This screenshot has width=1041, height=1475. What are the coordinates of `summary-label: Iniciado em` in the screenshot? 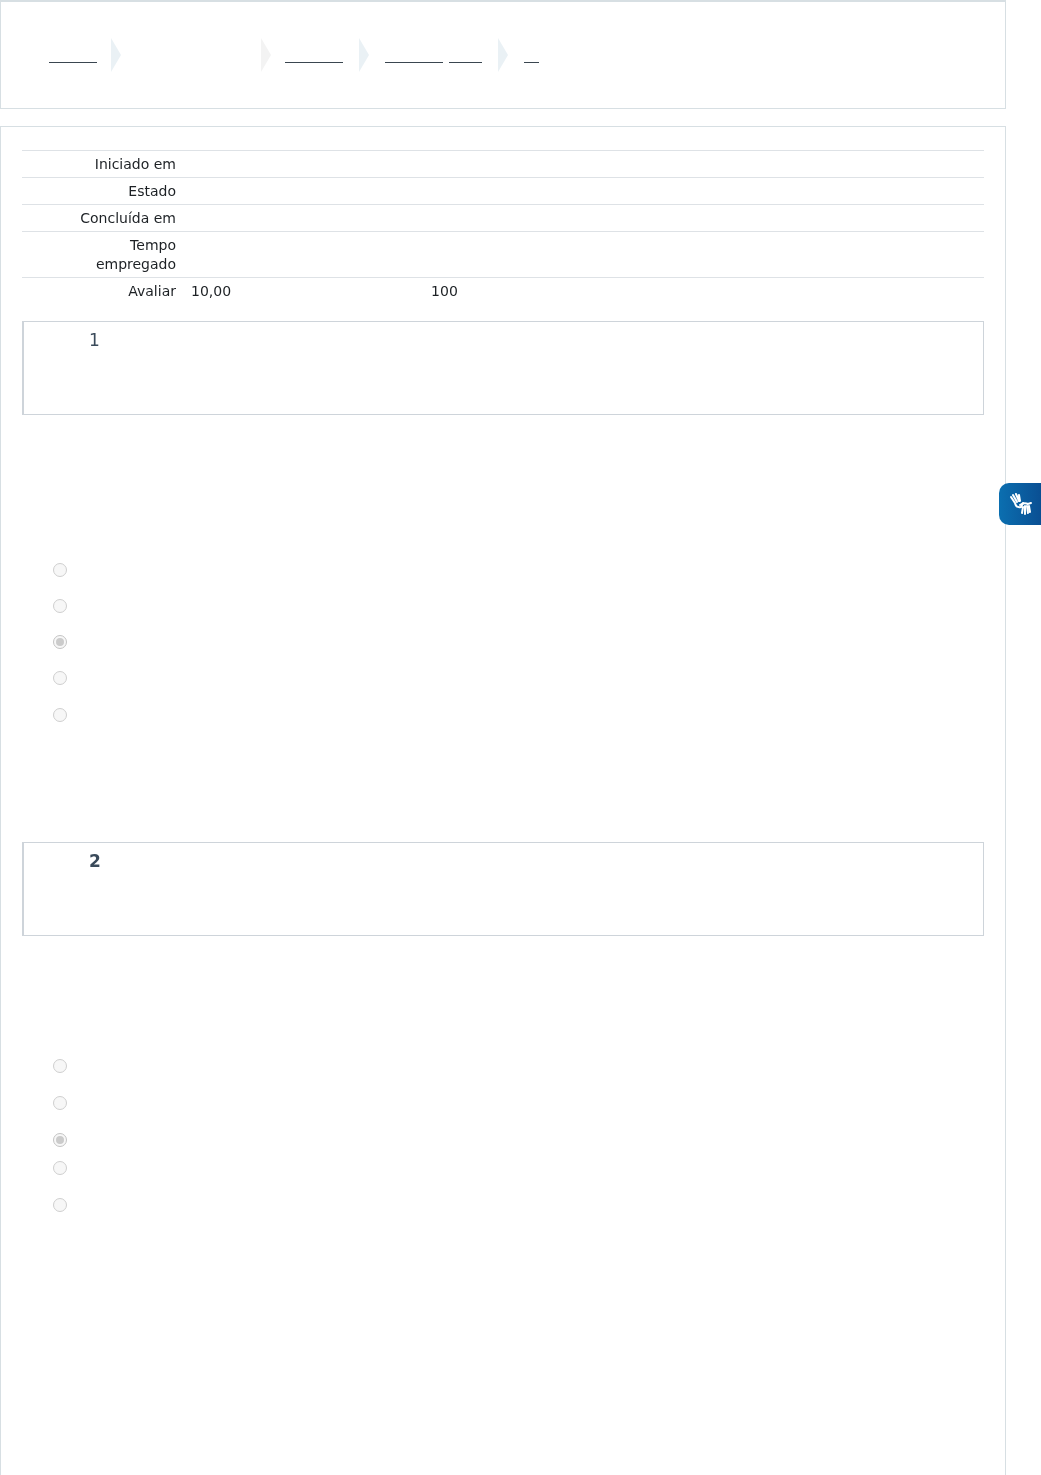 It's located at (135, 164).